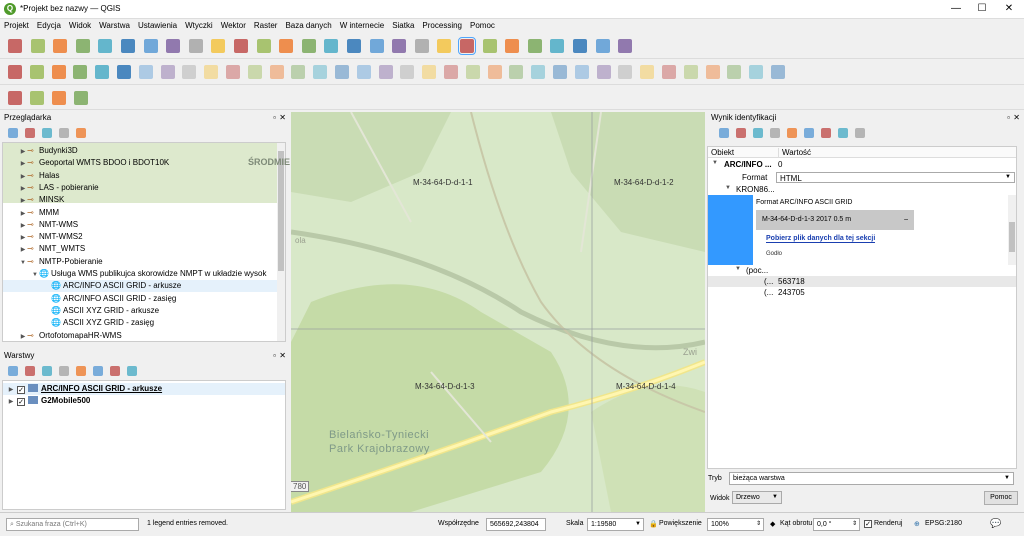 The height and width of the screenshot is (536, 1024). I want to click on layerTools-button-3-icon, so click(64, 371).